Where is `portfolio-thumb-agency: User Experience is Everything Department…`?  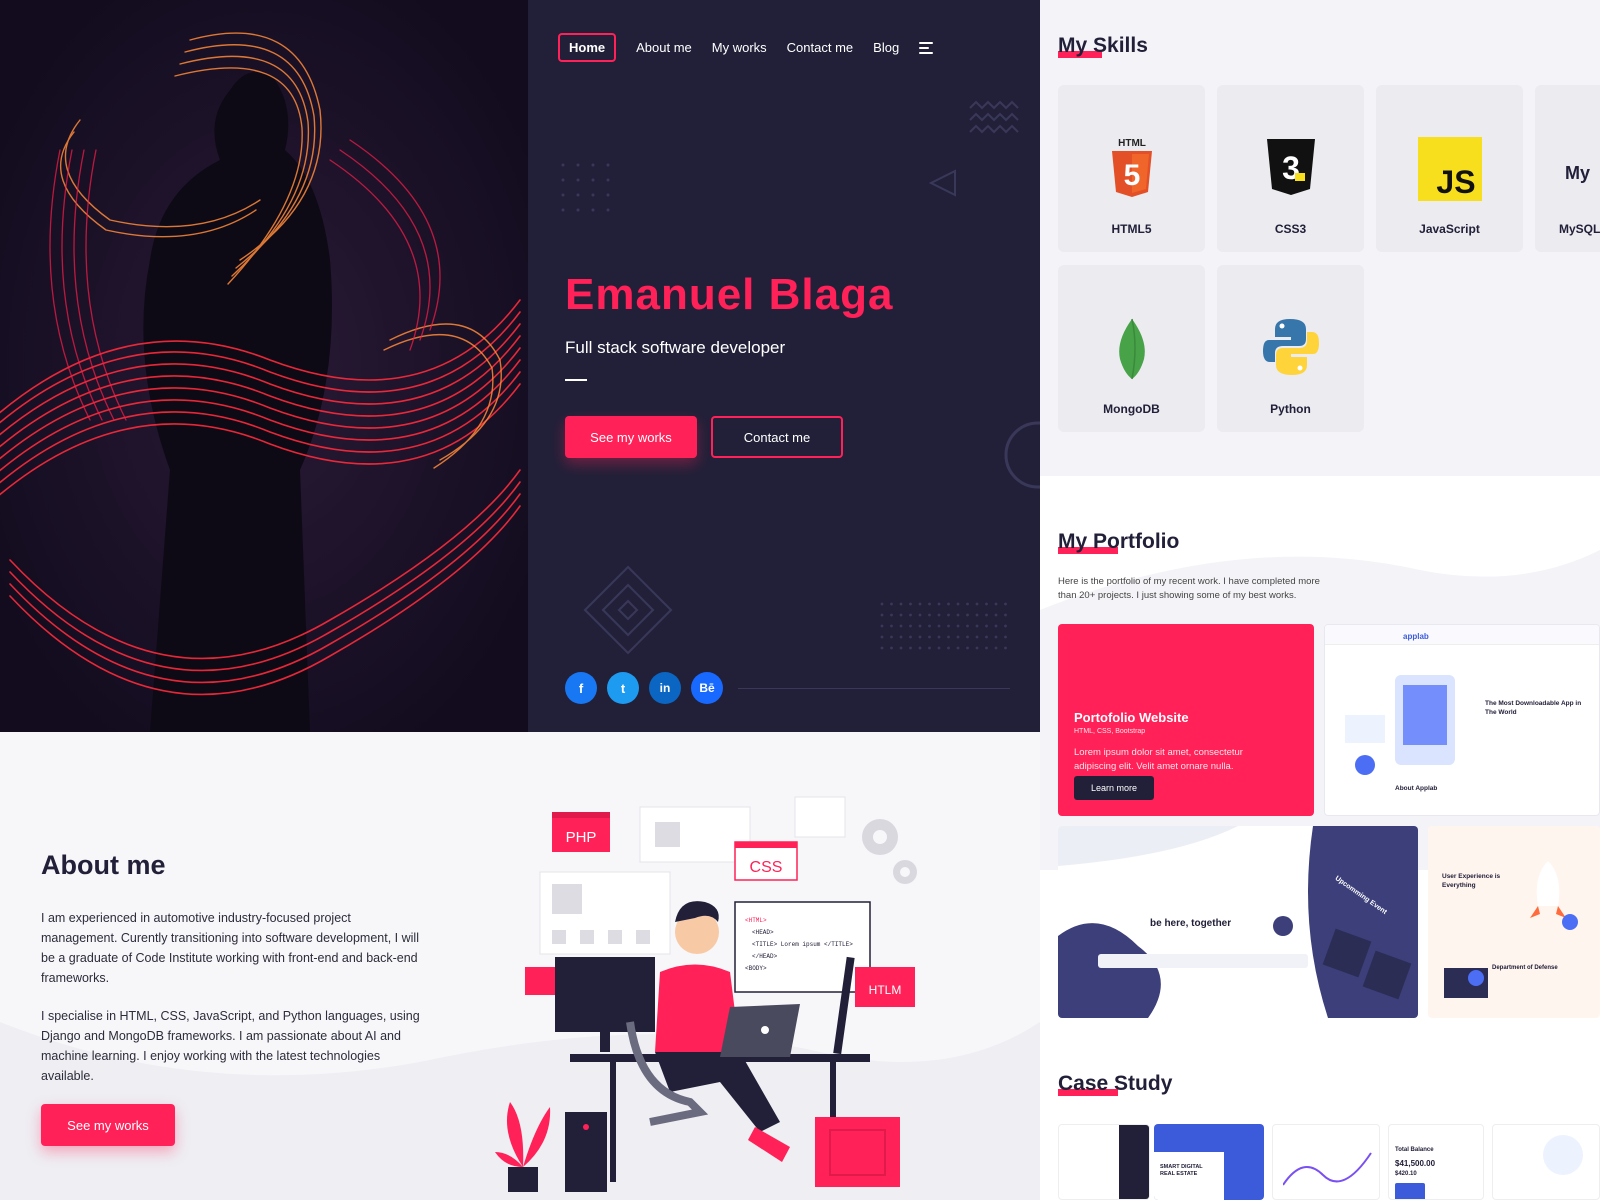
portfolio-thumb-agency: User Experience is Everything Department… is located at coordinates (1514, 922).